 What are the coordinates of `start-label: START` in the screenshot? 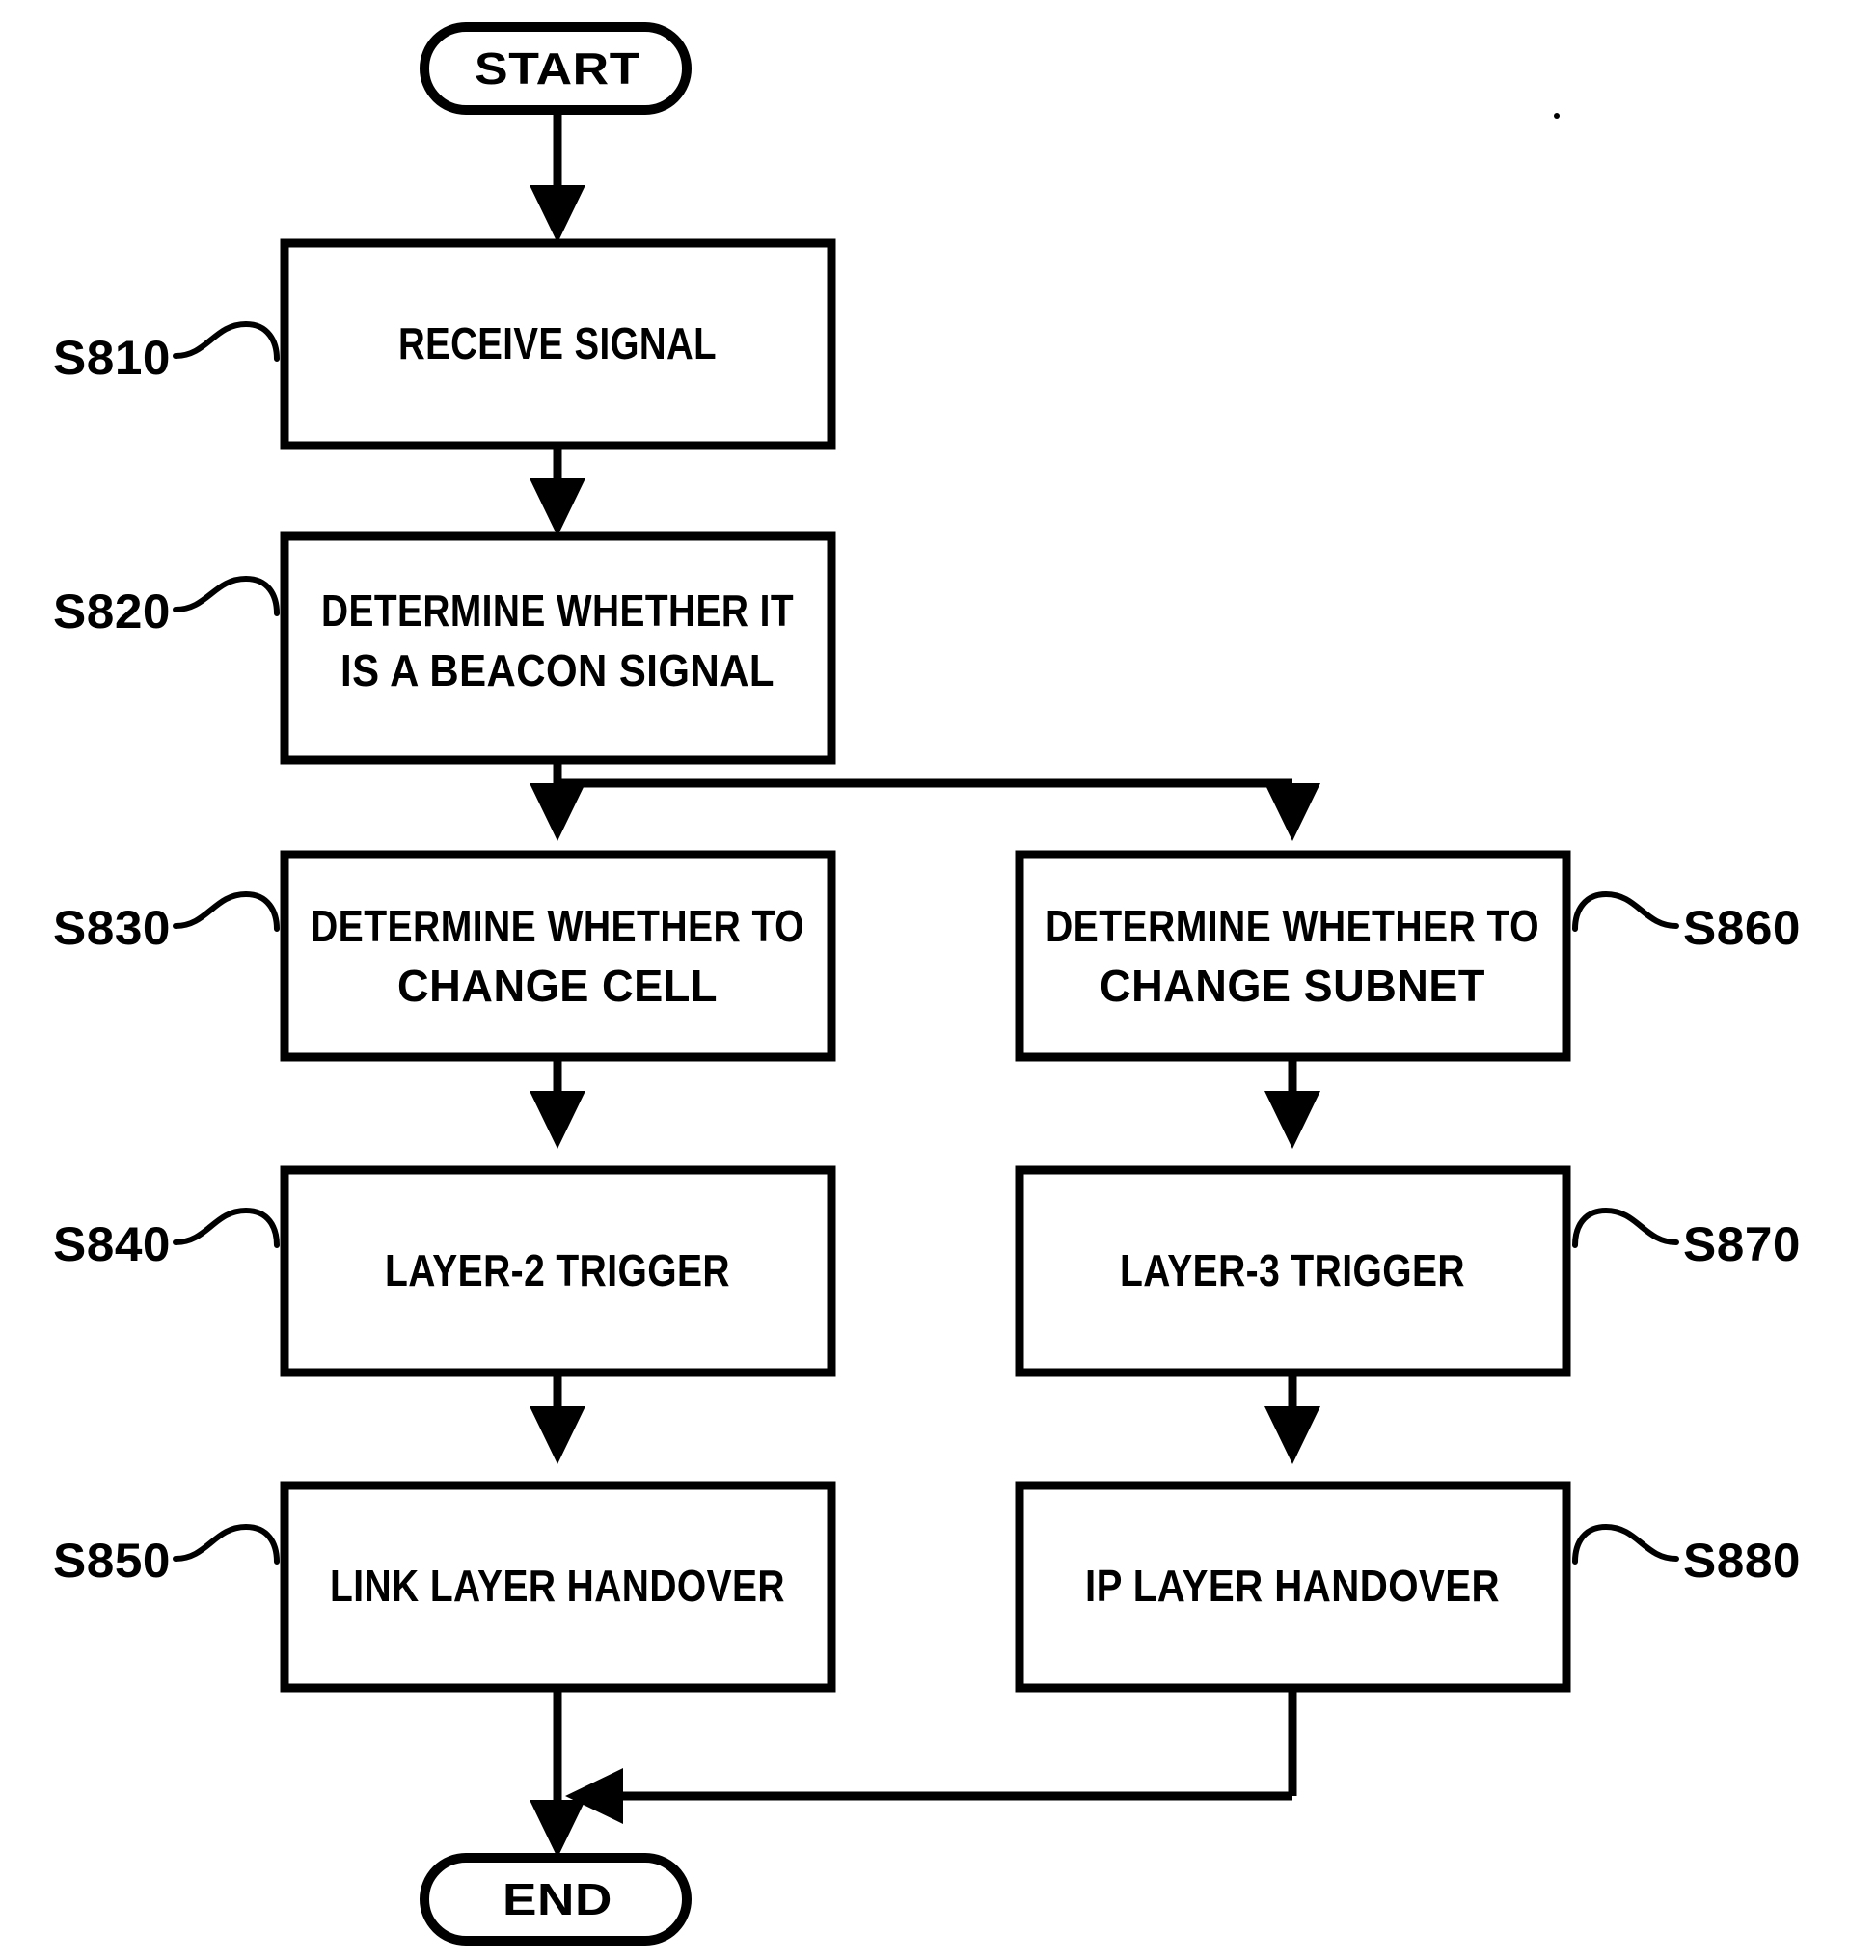 It's located at (557, 68).